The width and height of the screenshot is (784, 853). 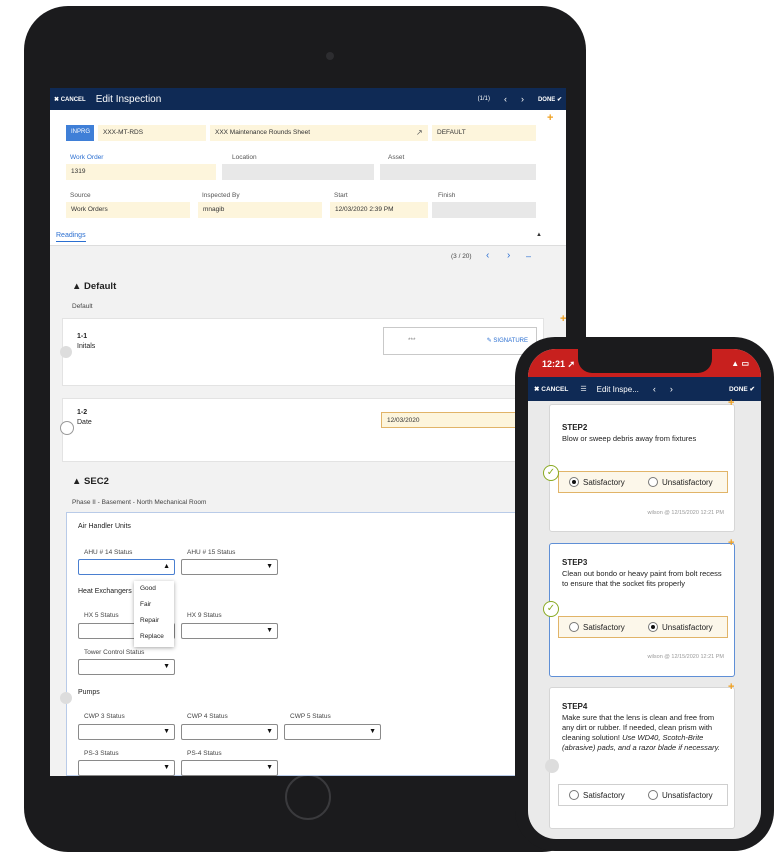 What do you see at coordinates (152, 133) in the screenshot?
I see `form-id-field: XXX-MT-RDS` at bounding box center [152, 133].